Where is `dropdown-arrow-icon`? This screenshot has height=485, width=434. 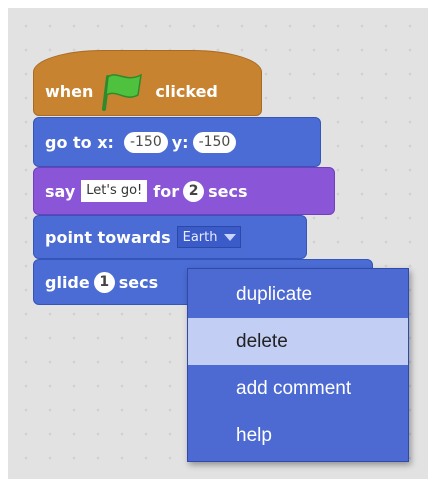 dropdown-arrow-icon is located at coordinates (229, 237).